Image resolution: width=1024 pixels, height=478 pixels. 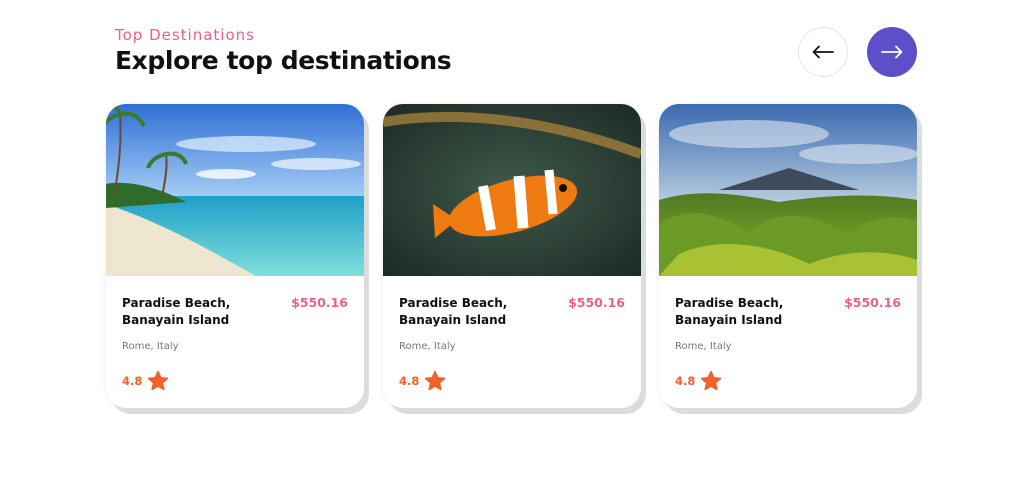 What do you see at coordinates (185, 35) in the screenshot?
I see `section-eyebrow: Top Destinations` at bounding box center [185, 35].